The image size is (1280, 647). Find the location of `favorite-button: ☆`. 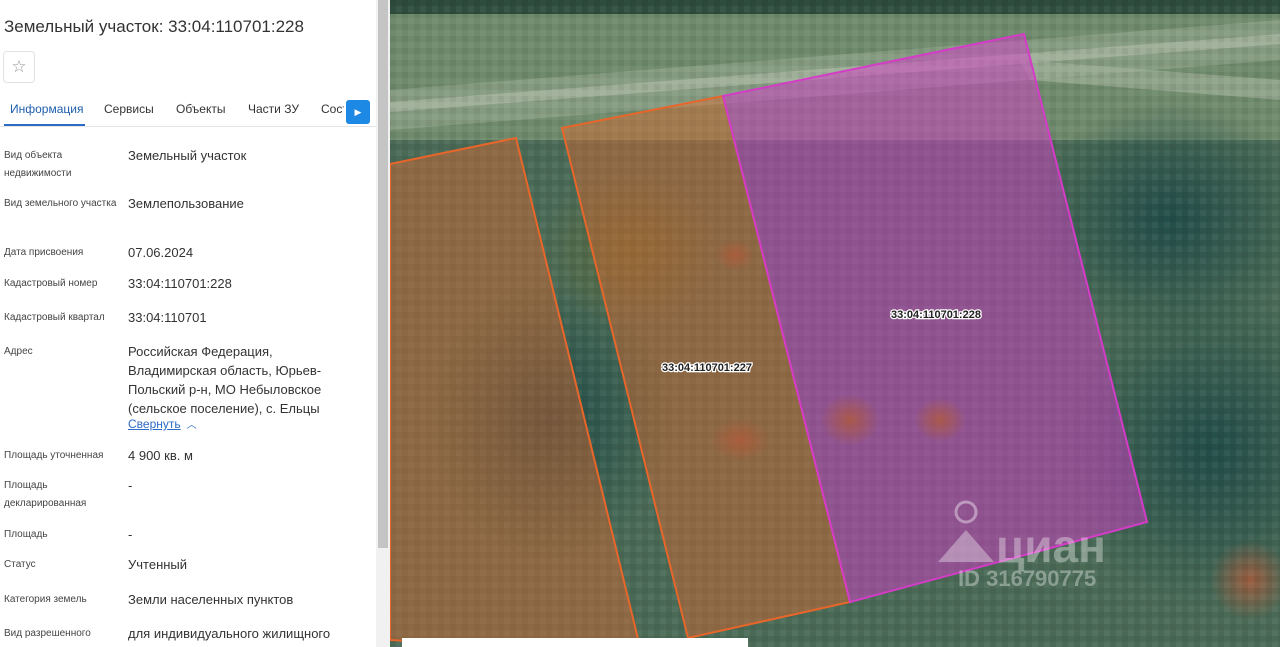

favorite-button: ☆ is located at coordinates (19, 67).